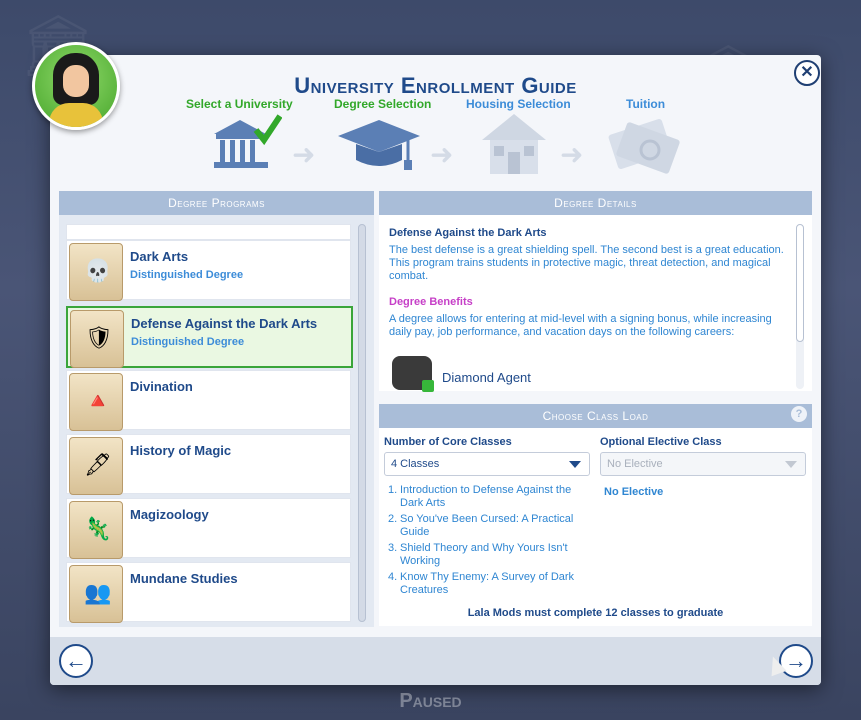 The width and height of the screenshot is (861, 720). I want to click on degree-item-partial, so click(208, 232).